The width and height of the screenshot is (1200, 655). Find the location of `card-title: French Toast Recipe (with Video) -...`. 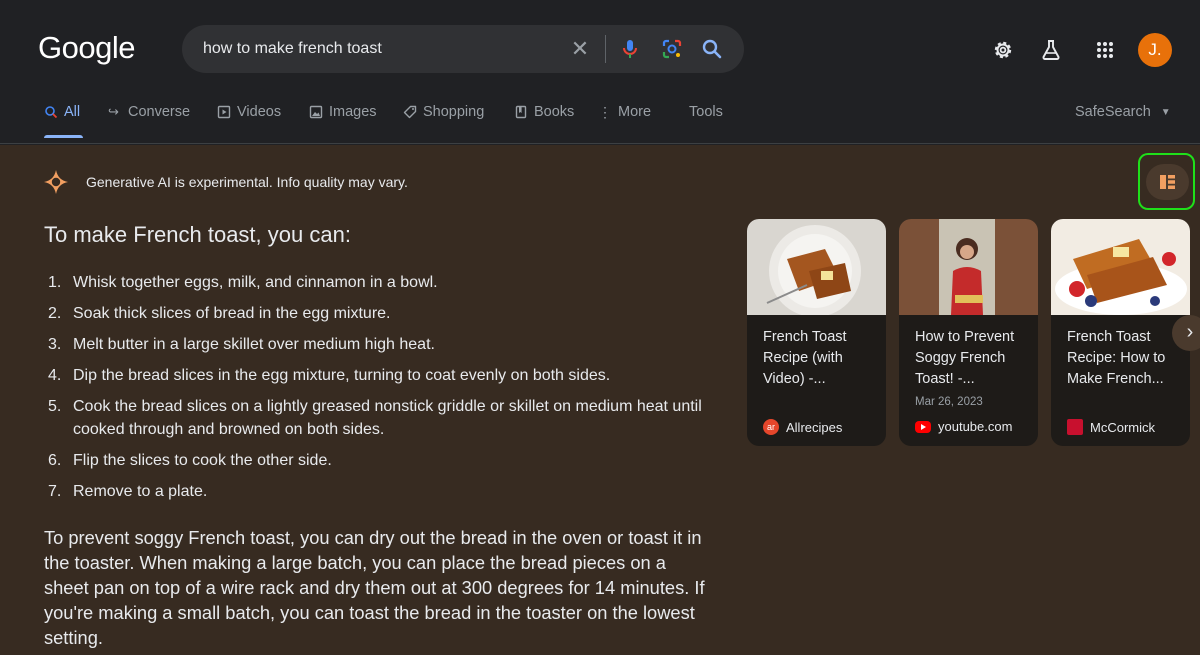

card-title: French Toast Recipe (with Video) -... is located at coordinates (805, 358).